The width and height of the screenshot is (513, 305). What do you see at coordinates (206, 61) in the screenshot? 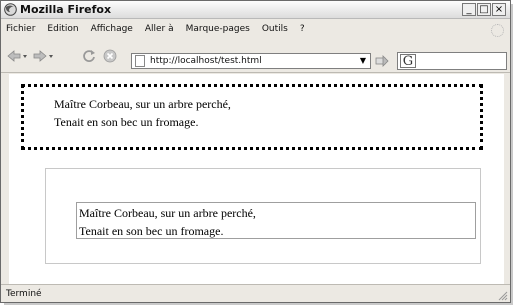
I see `url-text: http://localhost/test.html` at bounding box center [206, 61].